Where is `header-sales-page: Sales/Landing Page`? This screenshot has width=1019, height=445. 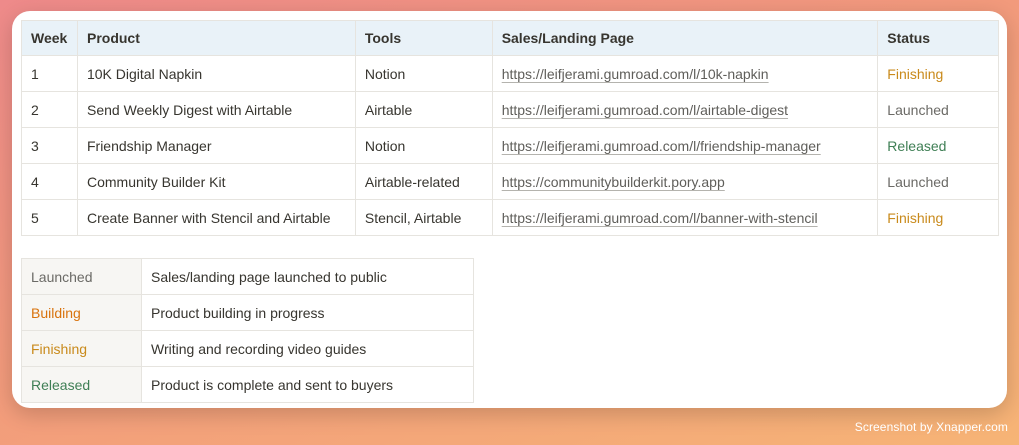
header-sales-page: Sales/Landing Page is located at coordinates (685, 38).